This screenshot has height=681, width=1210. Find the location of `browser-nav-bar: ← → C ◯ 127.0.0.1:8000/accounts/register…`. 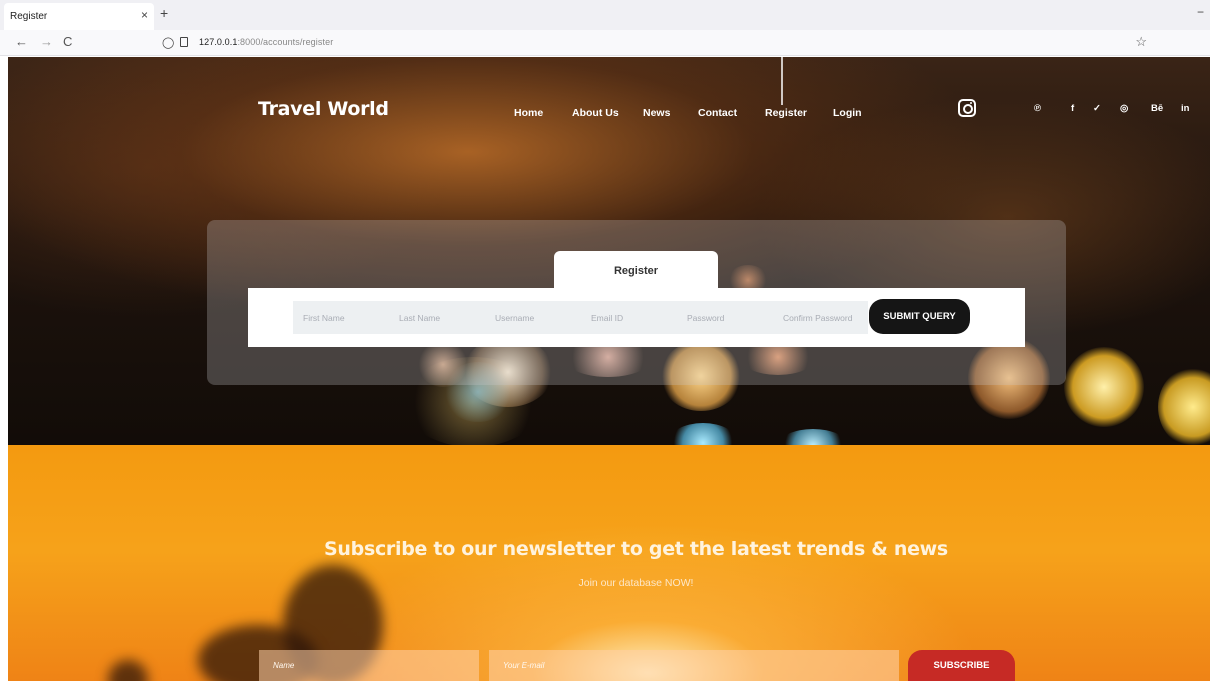

browser-nav-bar: ← → C ◯ 127.0.0.1:8000/accounts/register… is located at coordinates (605, 43).